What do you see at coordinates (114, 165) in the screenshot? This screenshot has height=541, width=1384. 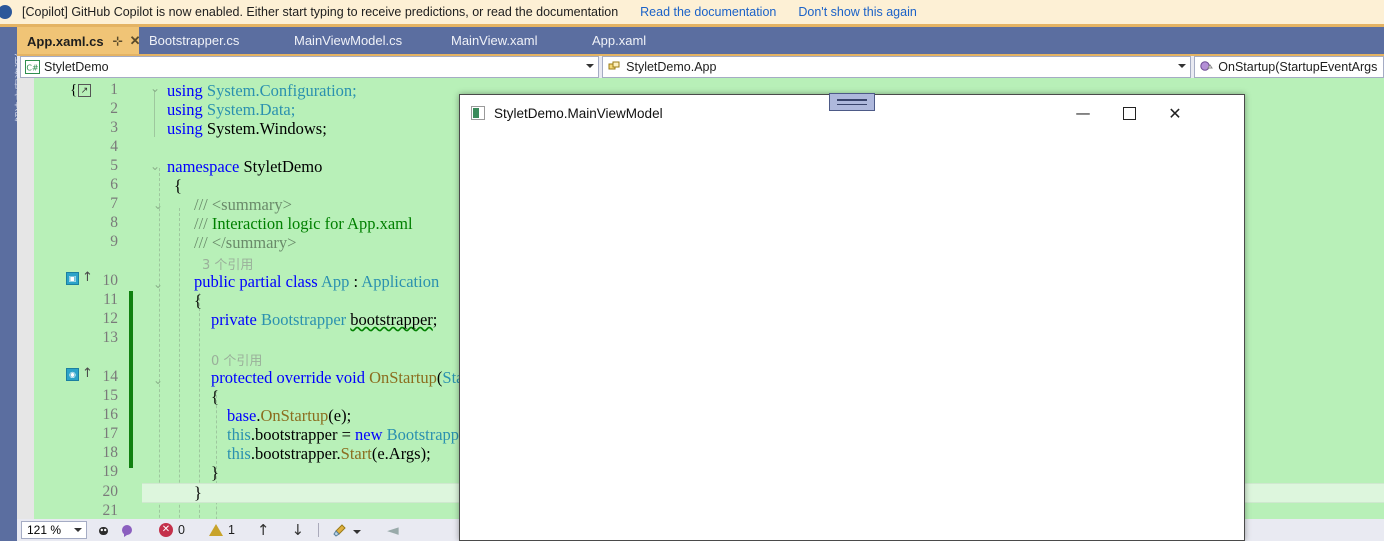 I see `line-number: 5` at bounding box center [114, 165].